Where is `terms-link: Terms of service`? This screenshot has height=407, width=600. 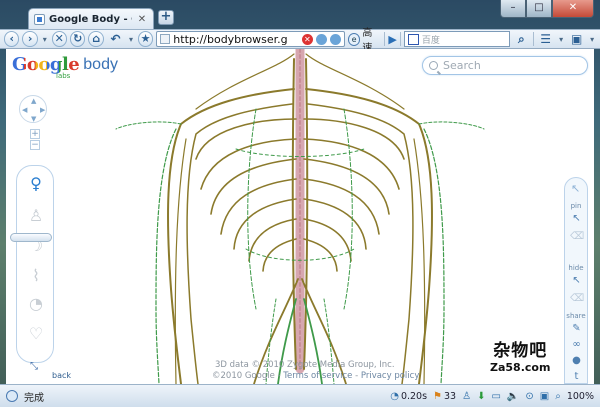 terms-link: Terms of service is located at coordinates (317, 376).